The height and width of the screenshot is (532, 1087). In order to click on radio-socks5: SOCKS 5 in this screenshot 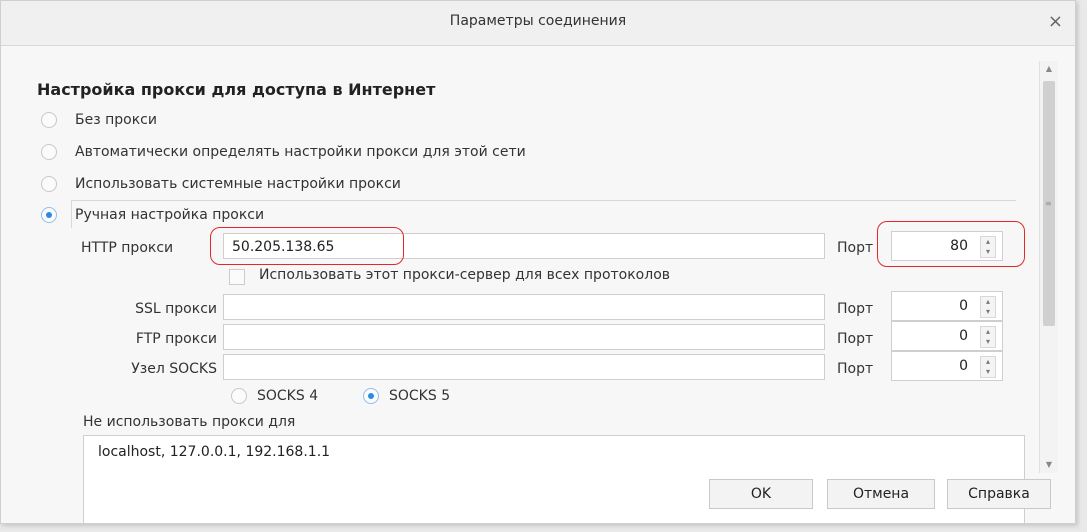, I will do `click(406, 396)`.